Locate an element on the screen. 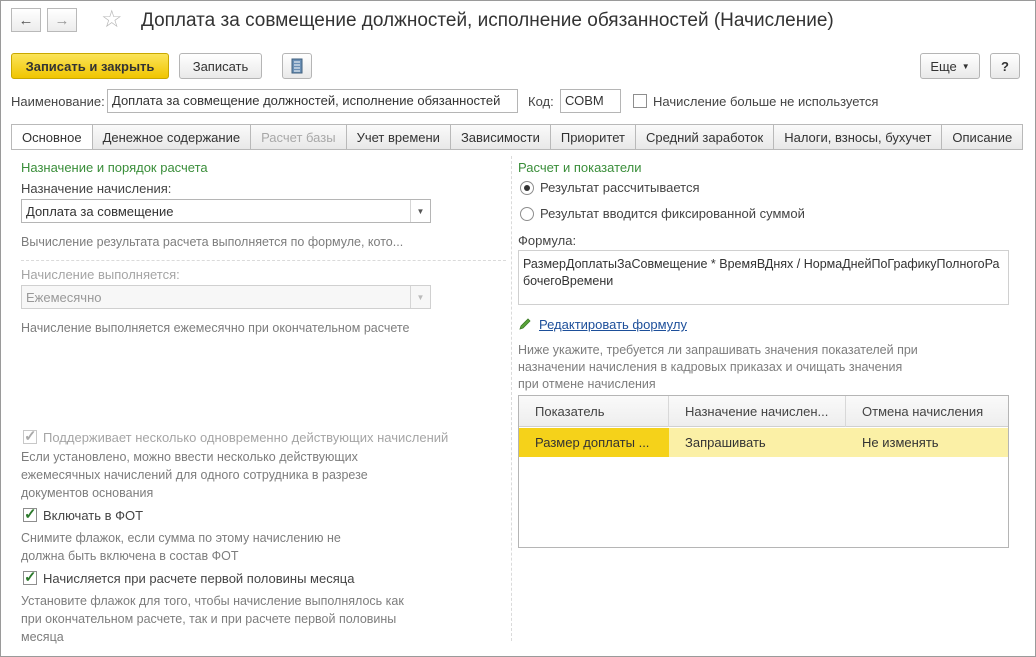 The image size is (1036, 657). back-button: ← is located at coordinates (26, 20).